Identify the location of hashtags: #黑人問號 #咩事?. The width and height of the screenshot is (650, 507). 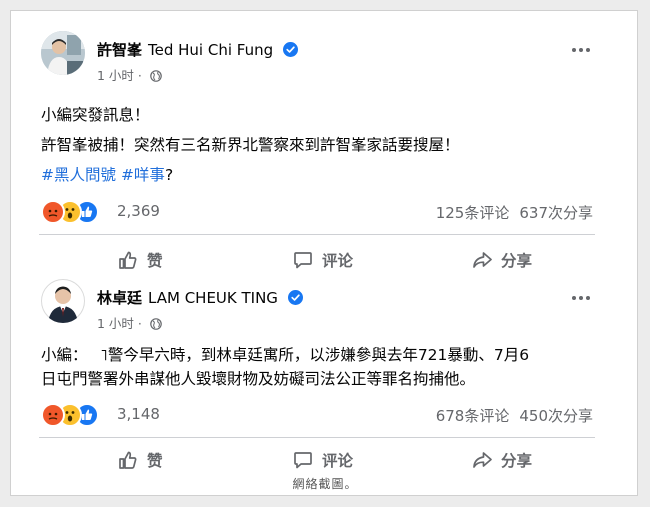
(107, 175).